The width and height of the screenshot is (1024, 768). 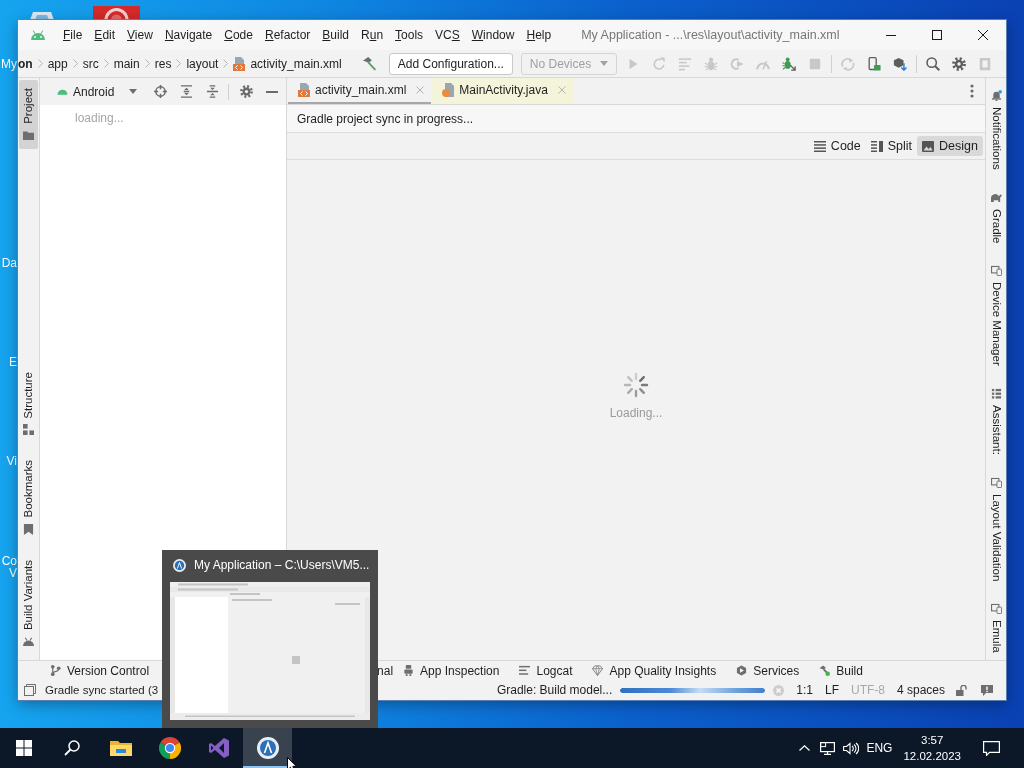 What do you see at coordinates (598, 670) in the screenshot?
I see `diamond-icon` at bounding box center [598, 670].